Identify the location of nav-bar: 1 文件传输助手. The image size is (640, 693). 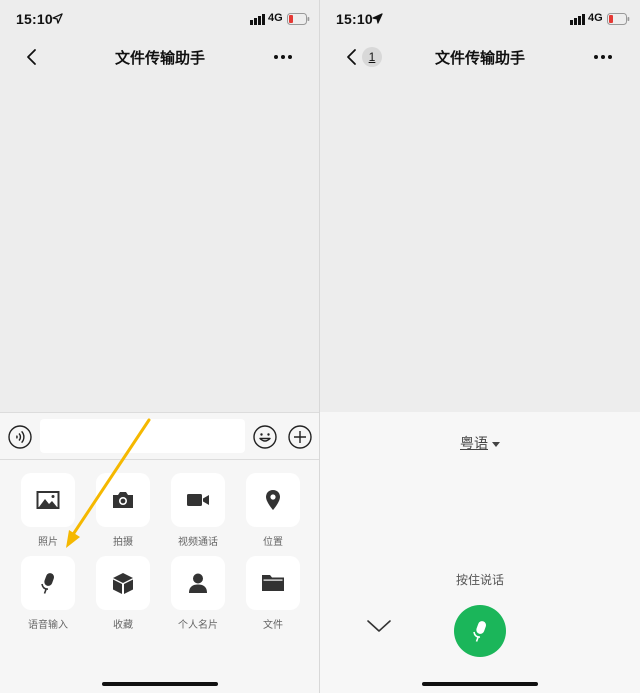
(480, 57).